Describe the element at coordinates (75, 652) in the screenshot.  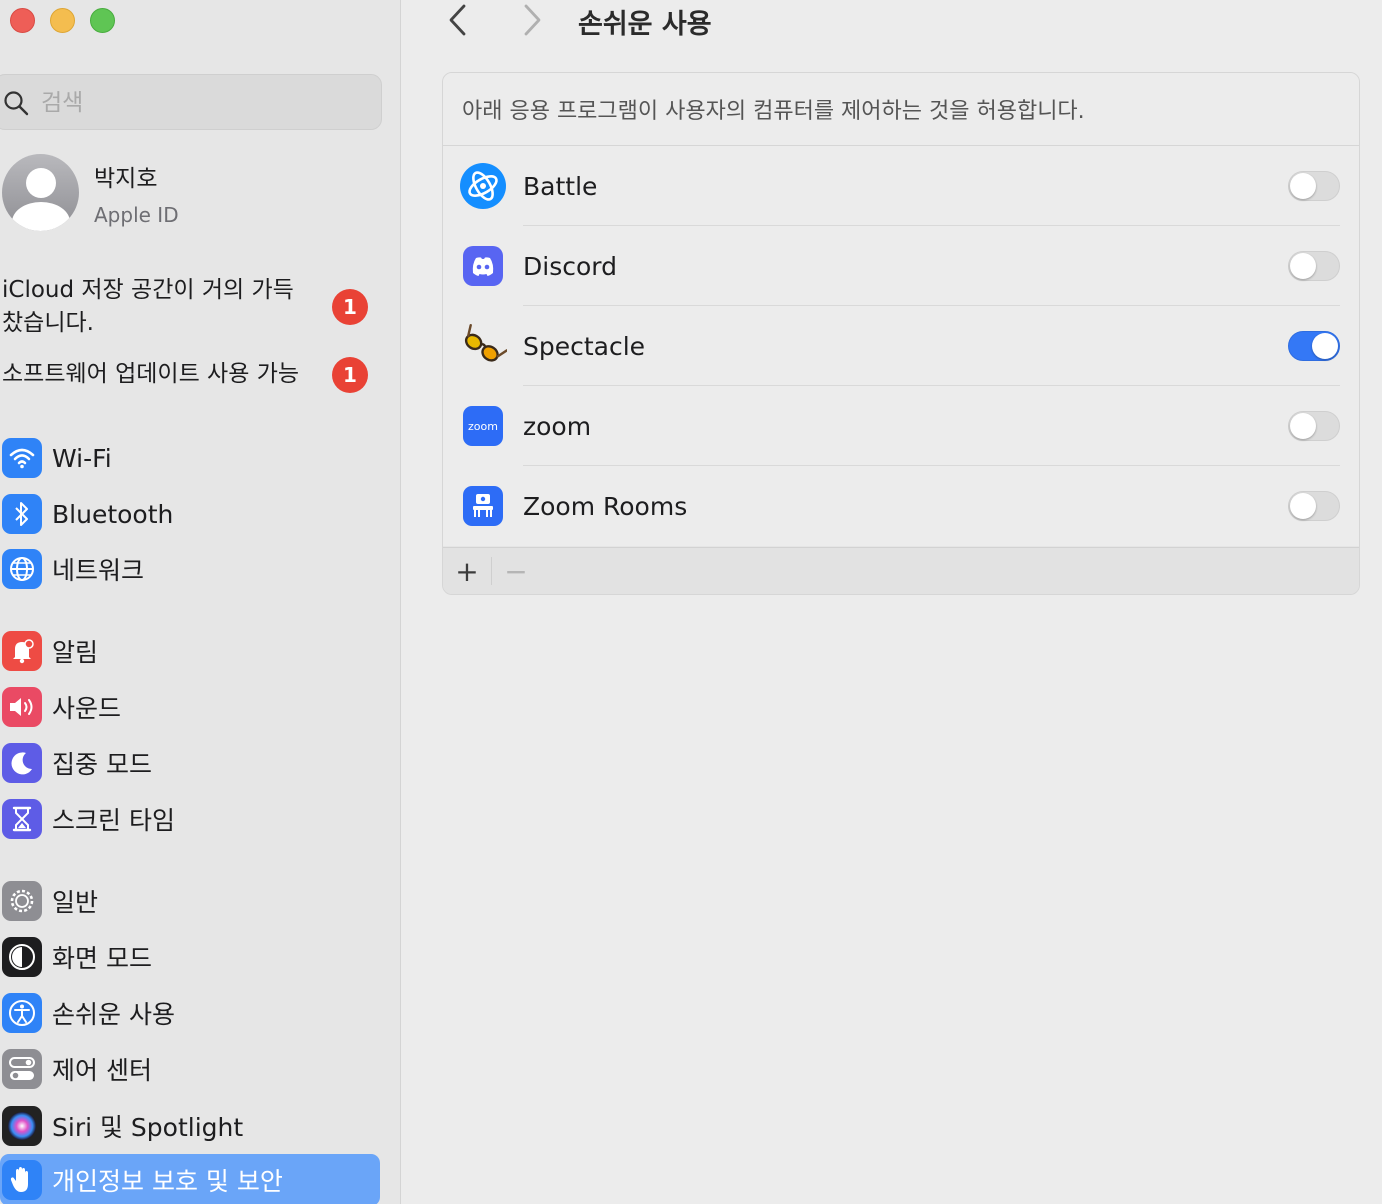
I see `sidebar-item-label: 알림` at that location.